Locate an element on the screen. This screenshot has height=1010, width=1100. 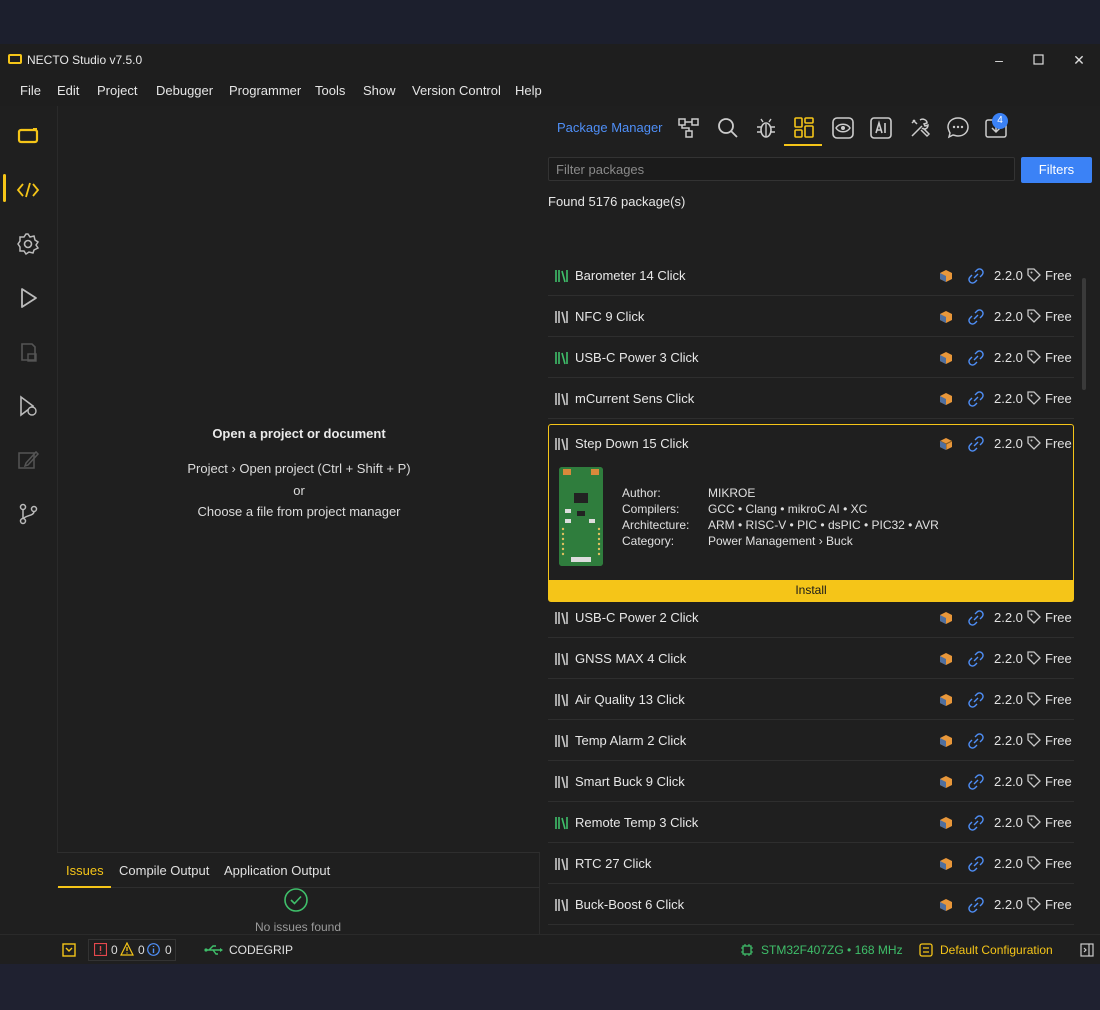
menu-debugger: Debugger is located at coordinates (184, 90).